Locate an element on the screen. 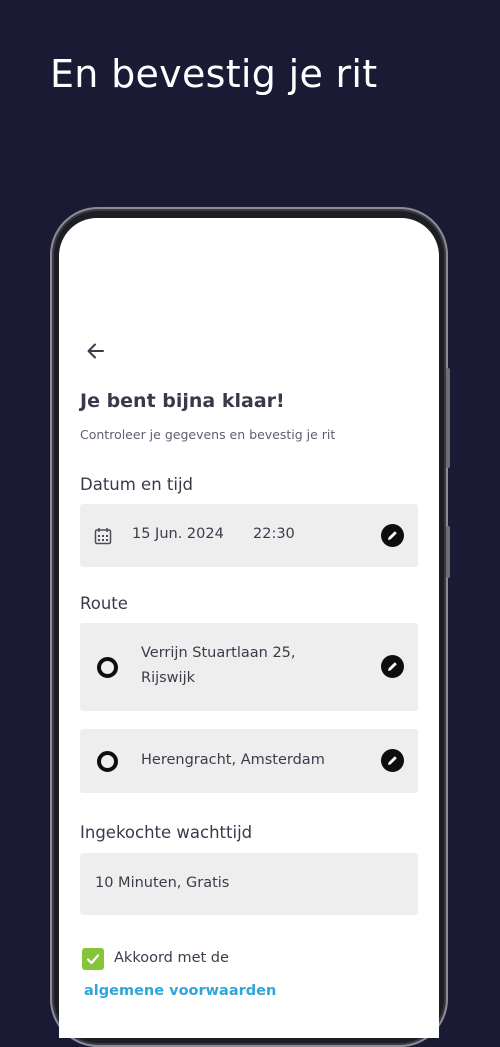 The image size is (500, 1047). route-from-card: Verrijn Stuartlaan 25, Rijswijk is located at coordinates (249, 667).